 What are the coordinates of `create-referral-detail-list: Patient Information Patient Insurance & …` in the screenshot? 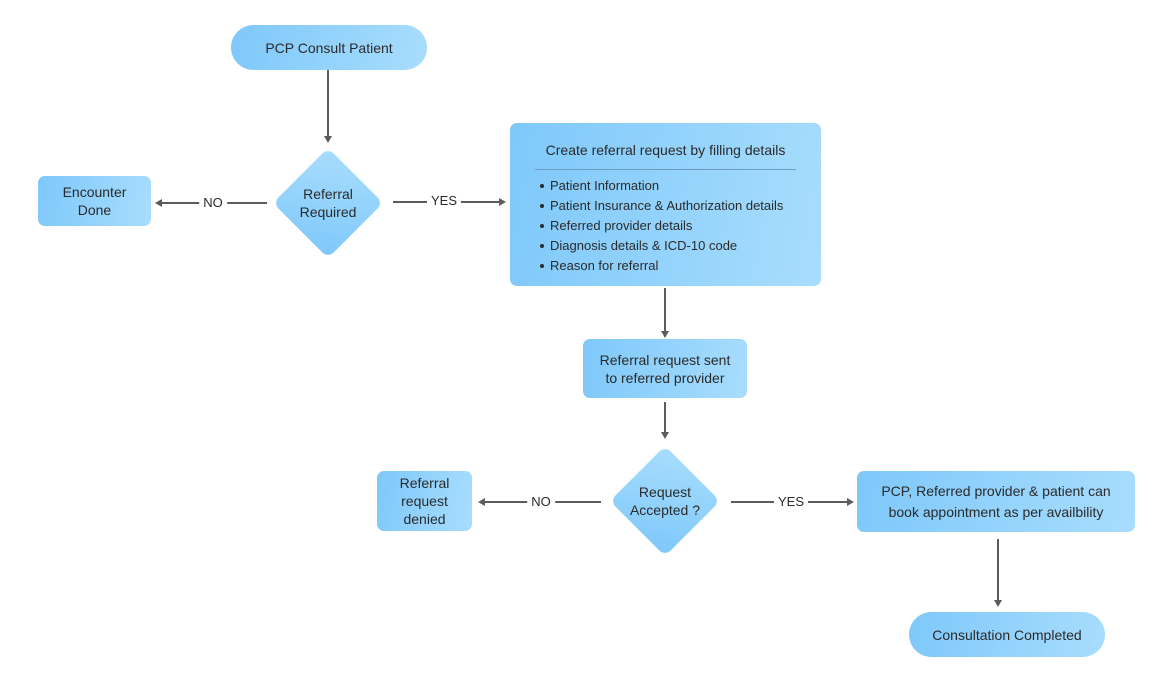 It's located at (665, 226).